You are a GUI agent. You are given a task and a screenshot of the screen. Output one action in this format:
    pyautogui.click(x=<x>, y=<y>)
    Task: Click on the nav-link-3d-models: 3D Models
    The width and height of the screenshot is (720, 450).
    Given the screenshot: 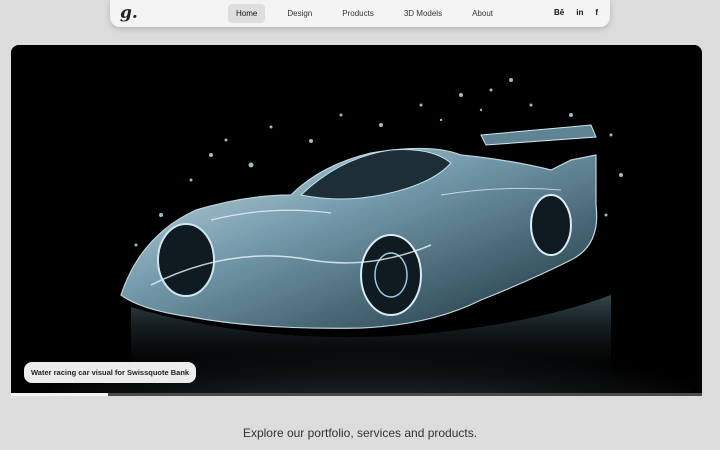 What is the action you would take?
    pyautogui.click(x=423, y=13)
    